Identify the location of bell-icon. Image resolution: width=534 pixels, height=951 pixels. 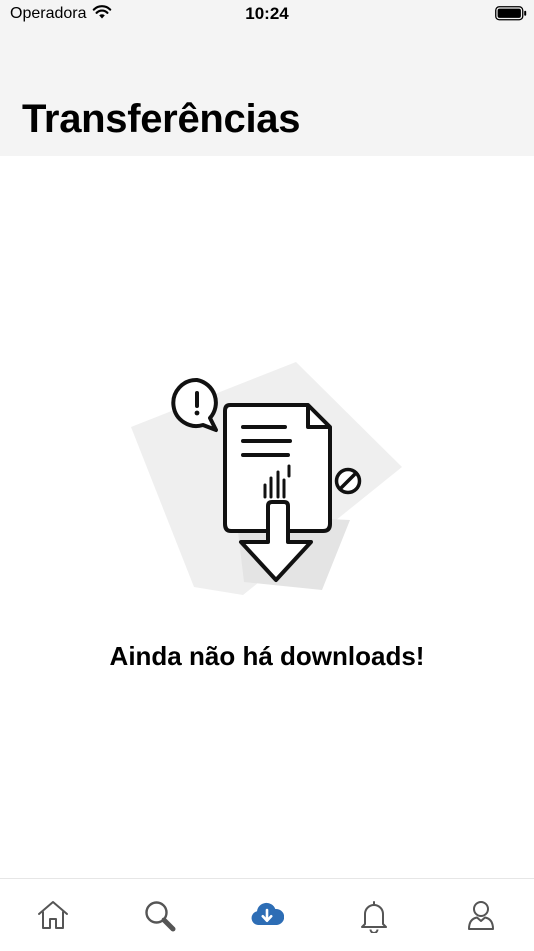
(374, 918).